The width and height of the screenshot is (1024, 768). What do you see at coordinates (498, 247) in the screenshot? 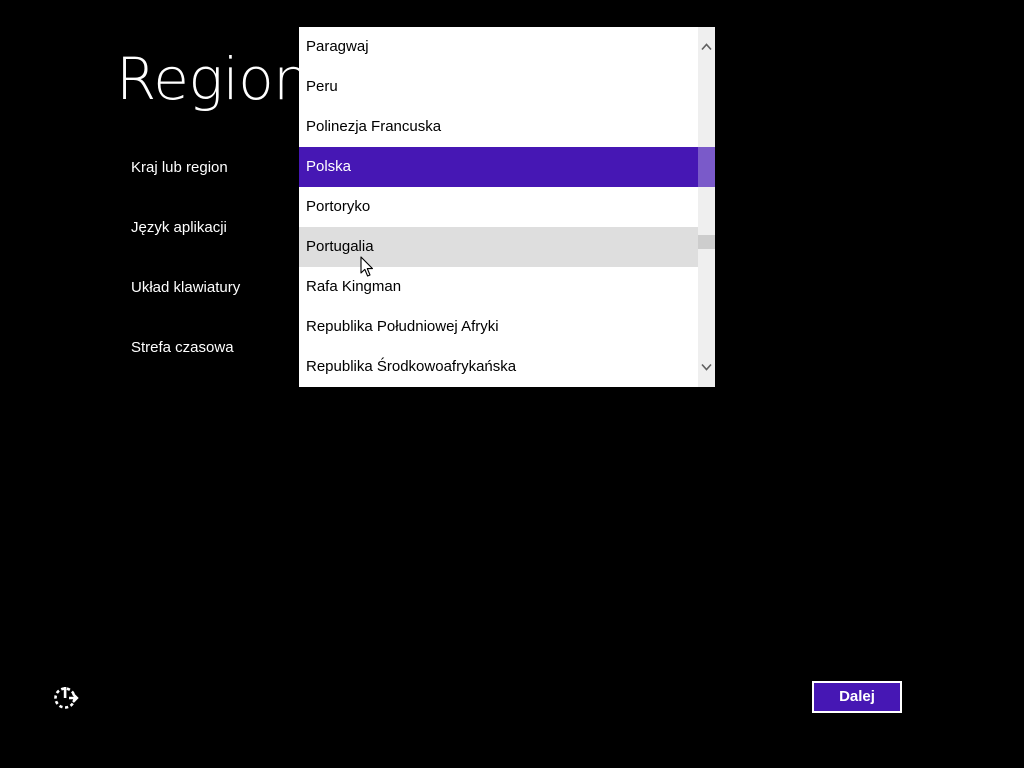
I see `country-option-portugalia: Portugalia` at bounding box center [498, 247].